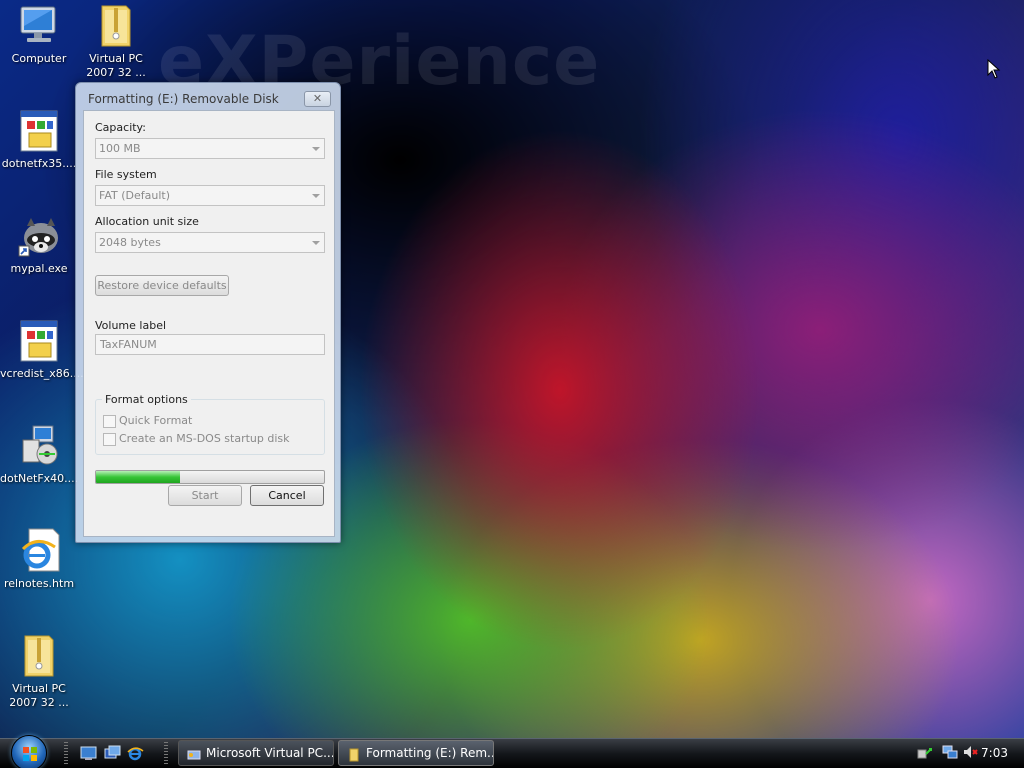  Describe the element at coordinates (194, 753) in the screenshot. I see `virtual-pc-icon` at that location.